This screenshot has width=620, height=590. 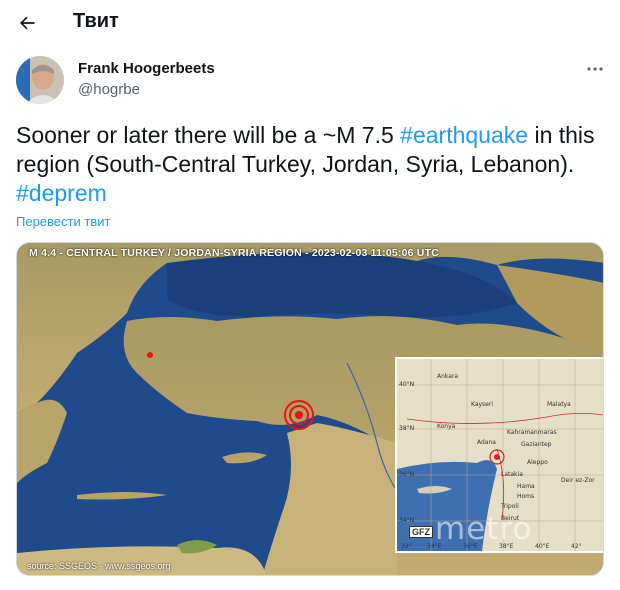 I want to click on back-button, so click(x=27, y=23).